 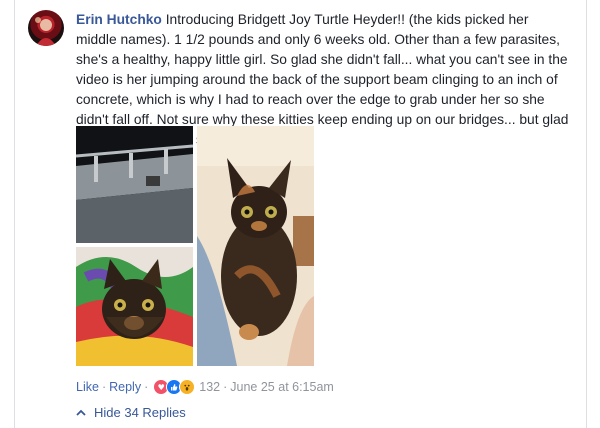 I want to click on comment-actions: Like · Reply · ♥ 132 · June 25 at 6:15am, so click(x=205, y=387).